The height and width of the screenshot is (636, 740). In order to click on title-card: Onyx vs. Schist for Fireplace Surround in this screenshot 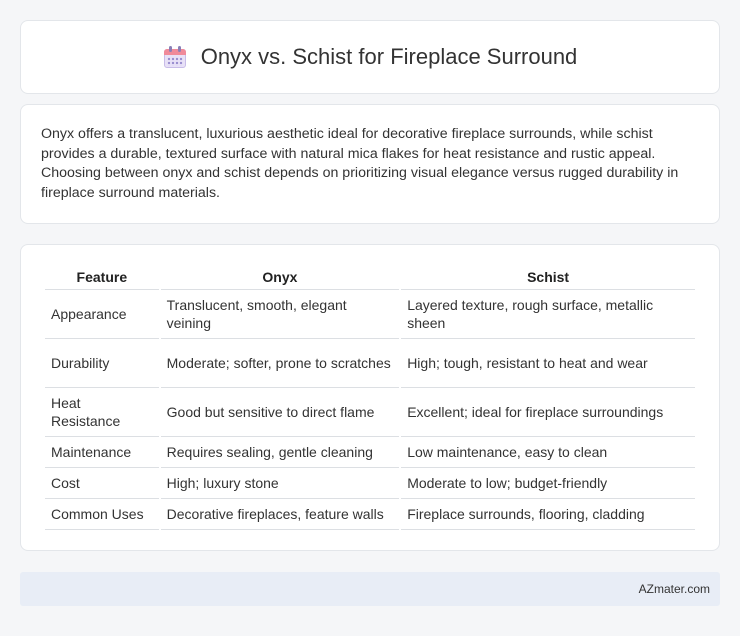, I will do `click(370, 57)`.